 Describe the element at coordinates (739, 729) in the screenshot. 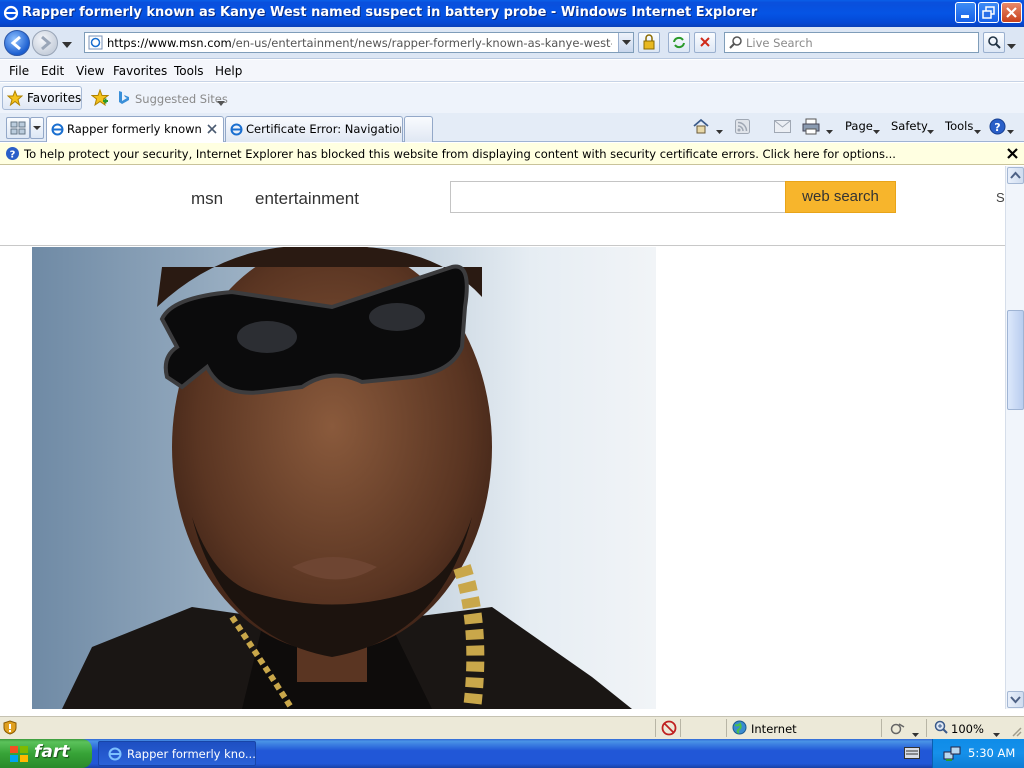

I see `internet-zone-icon` at that location.